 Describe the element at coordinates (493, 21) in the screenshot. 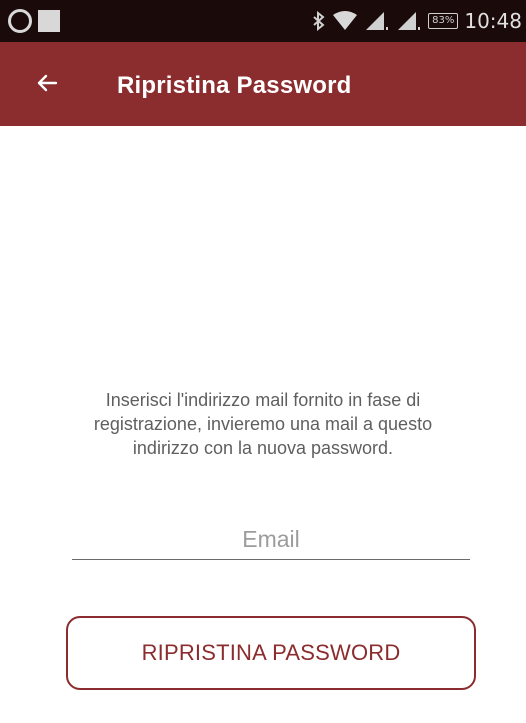

I see `clock: 10:48` at that location.